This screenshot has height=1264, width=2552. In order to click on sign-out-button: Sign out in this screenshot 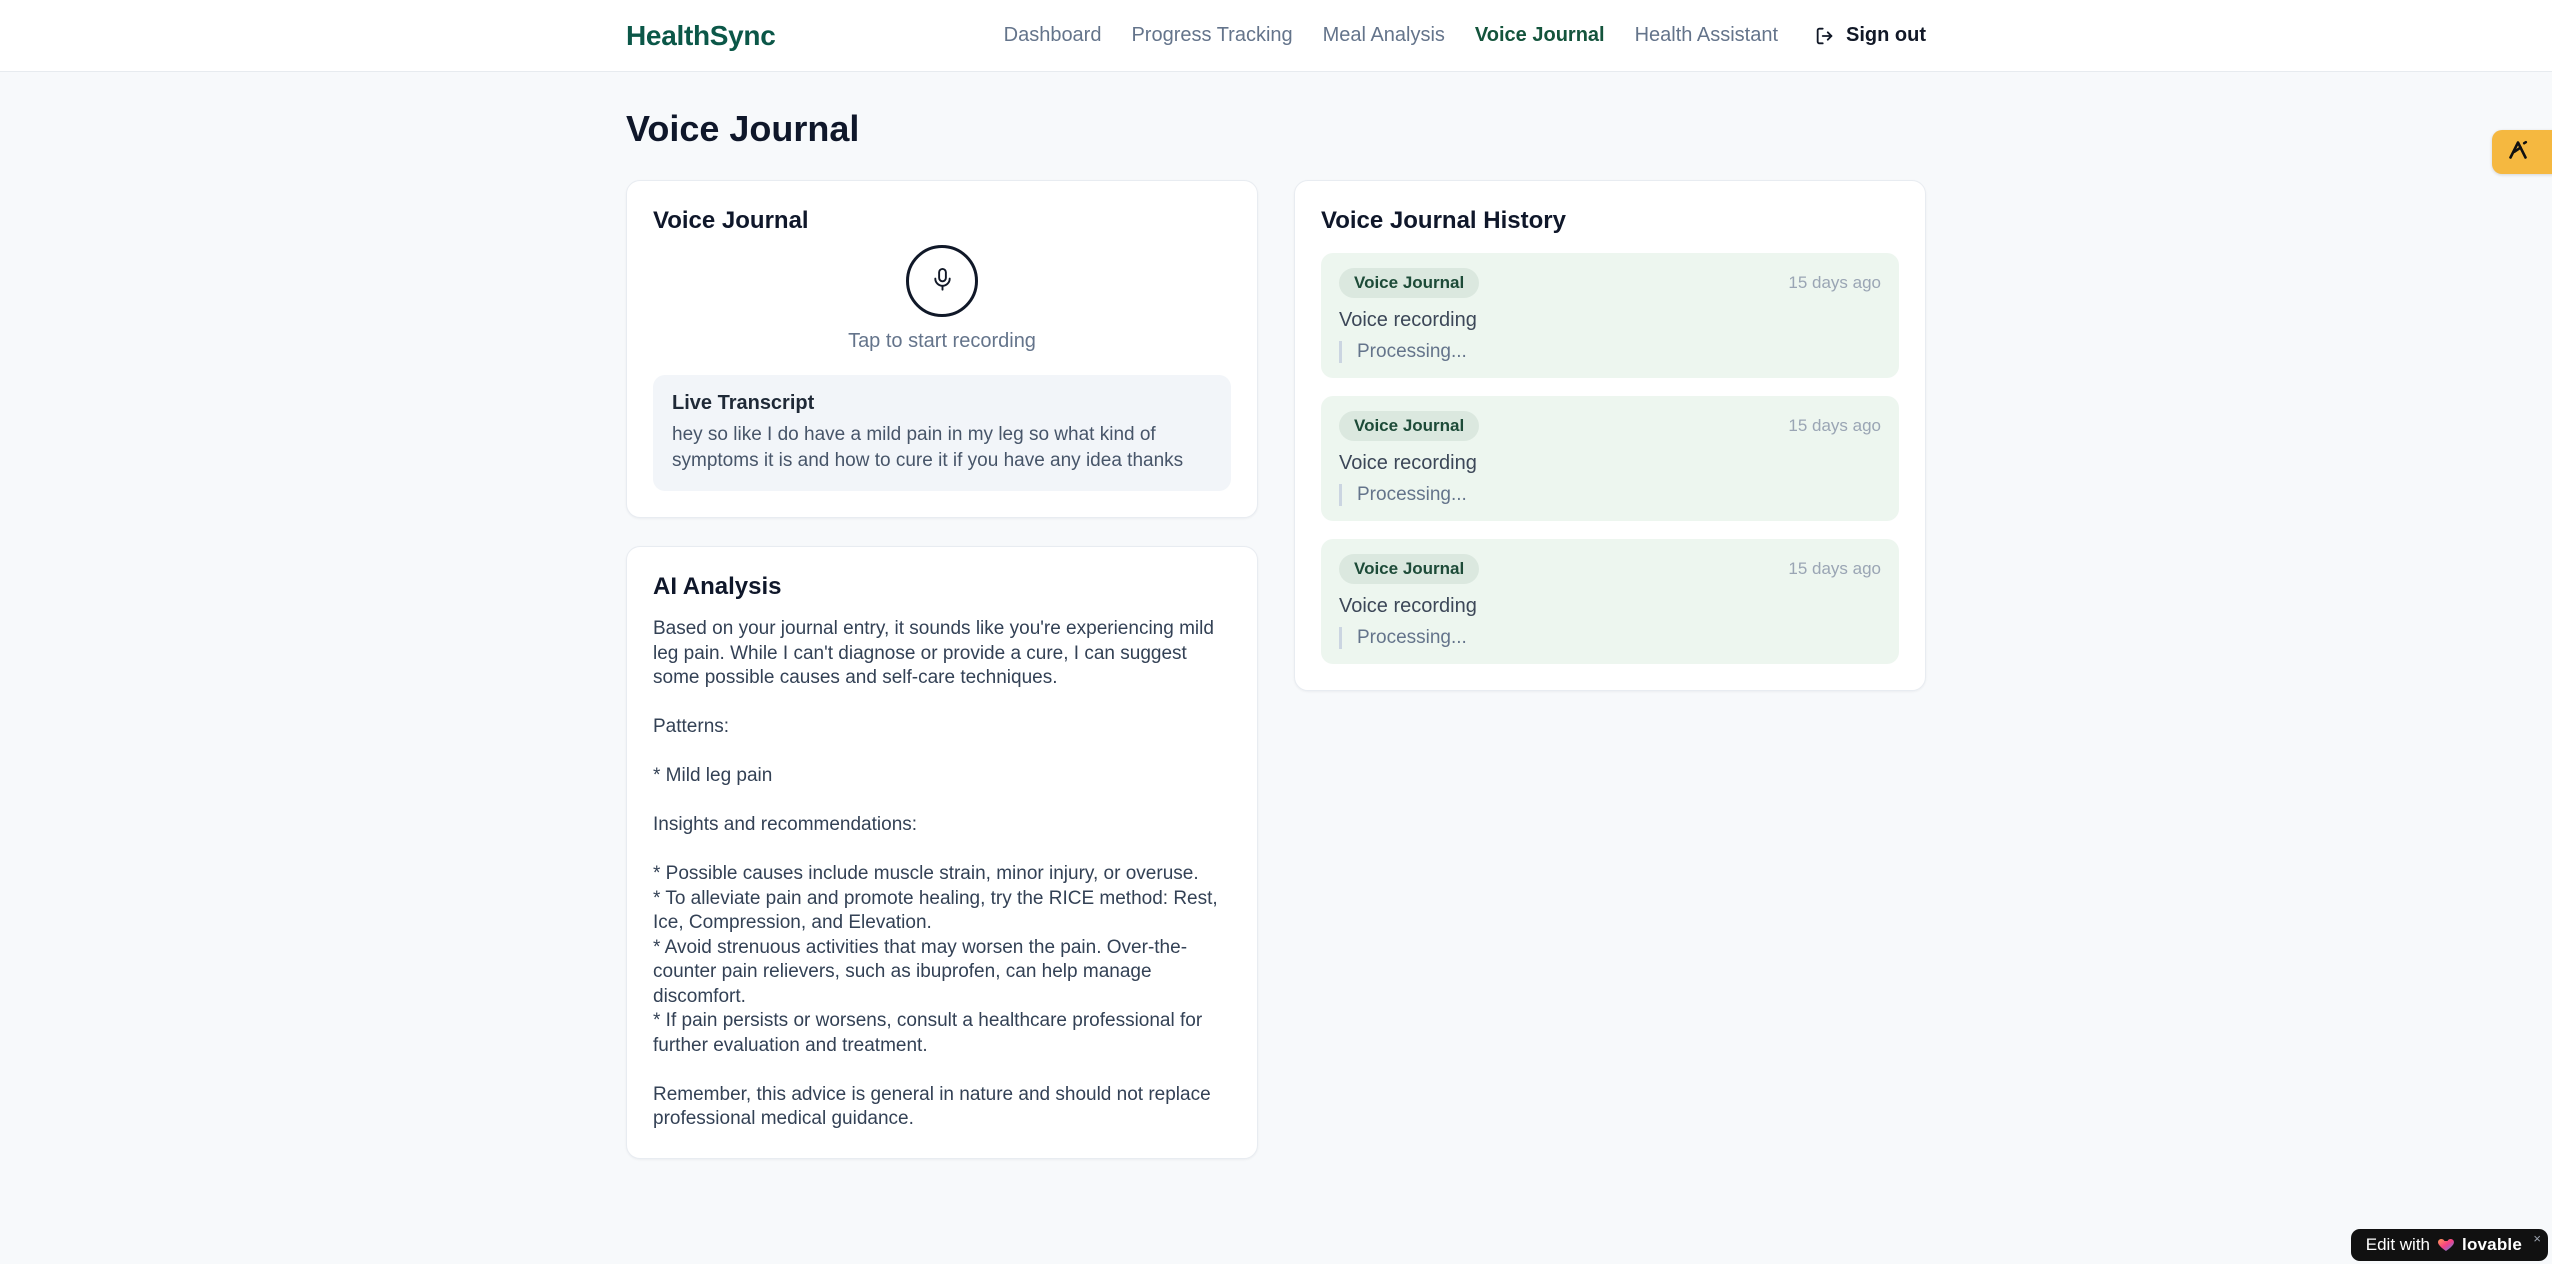, I will do `click(1870, 35)`.